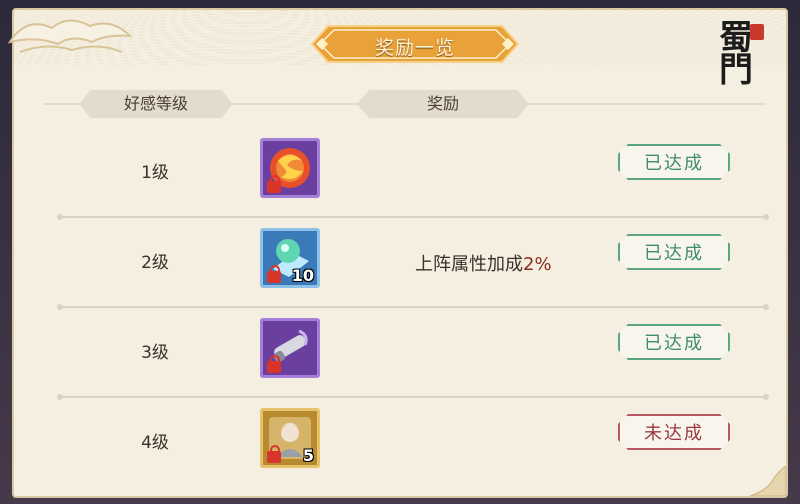  Describe the element at coordinates (155, 353) in the screenshot. I see `level-label: 3级` at that location.